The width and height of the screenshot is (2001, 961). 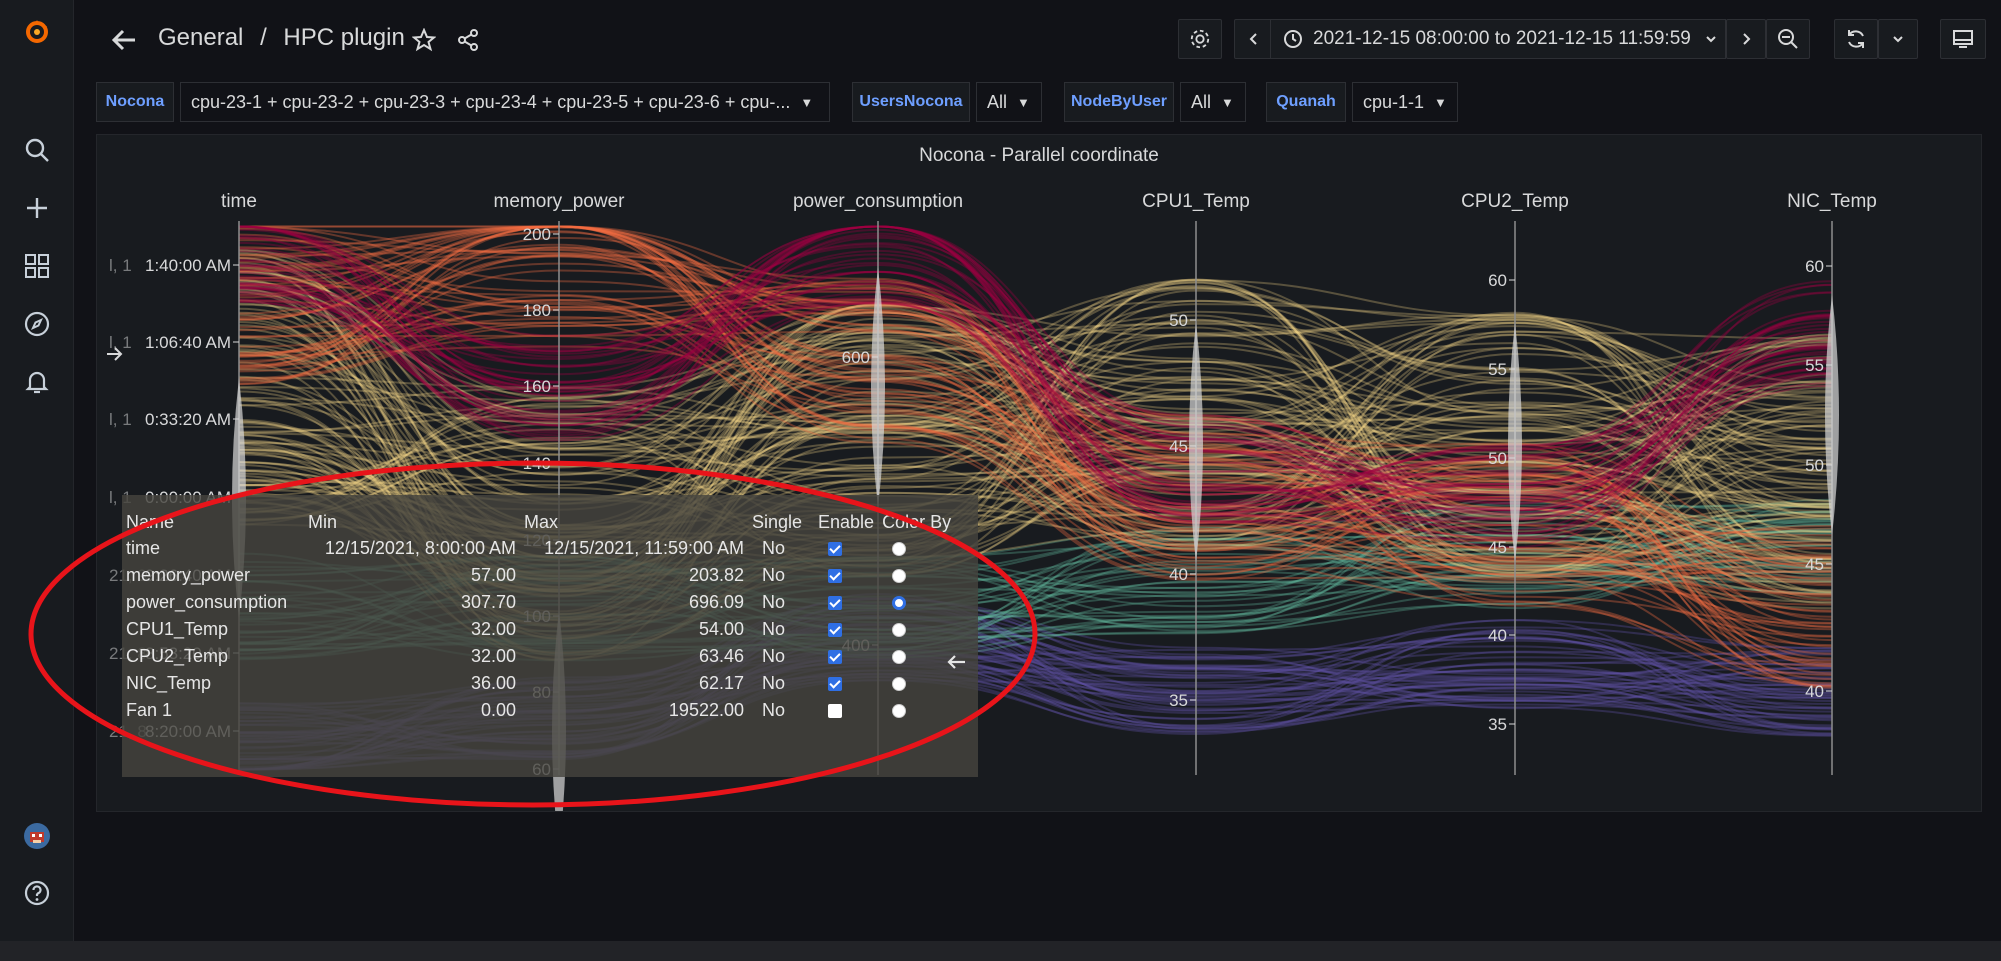 I want to click on arrow-right-icon, so click(x=114, y=354).